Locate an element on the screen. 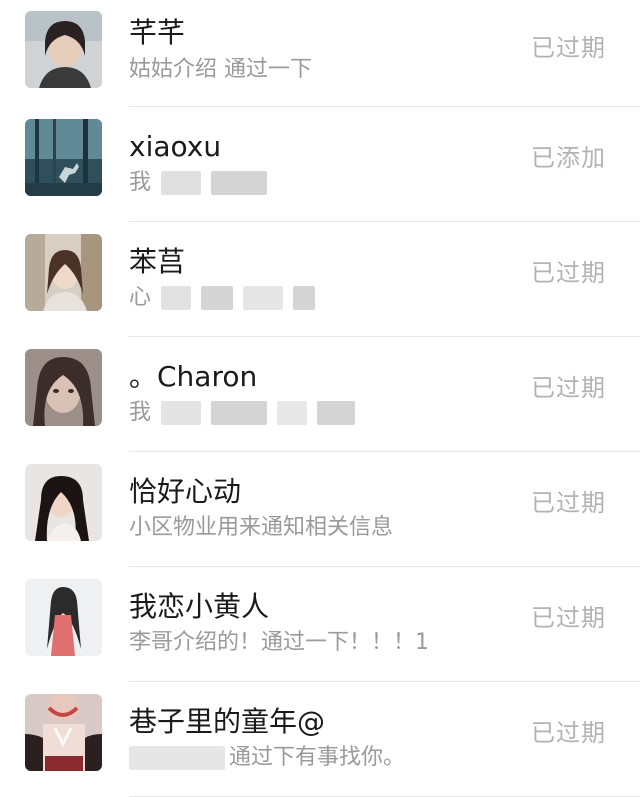  request-message: 通过下有事找你。 is located at coordinates (267, 758).